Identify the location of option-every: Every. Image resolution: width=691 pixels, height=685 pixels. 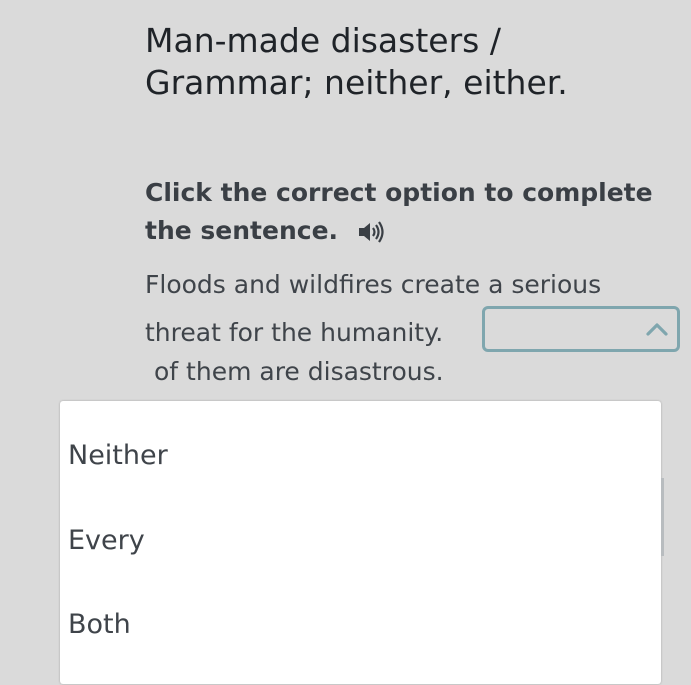
(360, 541).